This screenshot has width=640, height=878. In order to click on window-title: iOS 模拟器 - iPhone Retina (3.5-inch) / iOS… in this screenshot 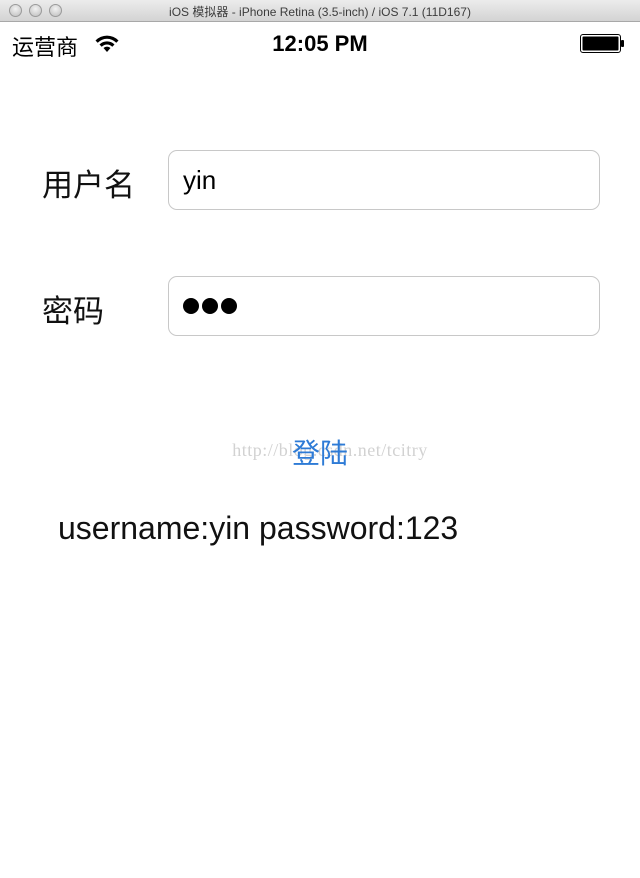, I will do `click(320, 12)`.